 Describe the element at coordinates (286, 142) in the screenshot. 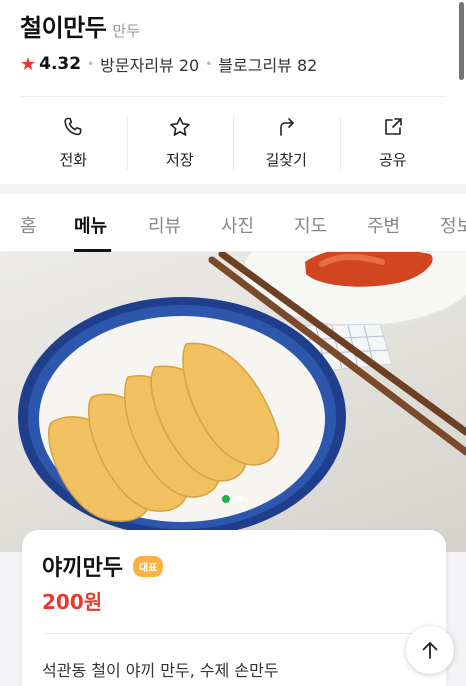

I see `directions-button: 길찾기` at that location.